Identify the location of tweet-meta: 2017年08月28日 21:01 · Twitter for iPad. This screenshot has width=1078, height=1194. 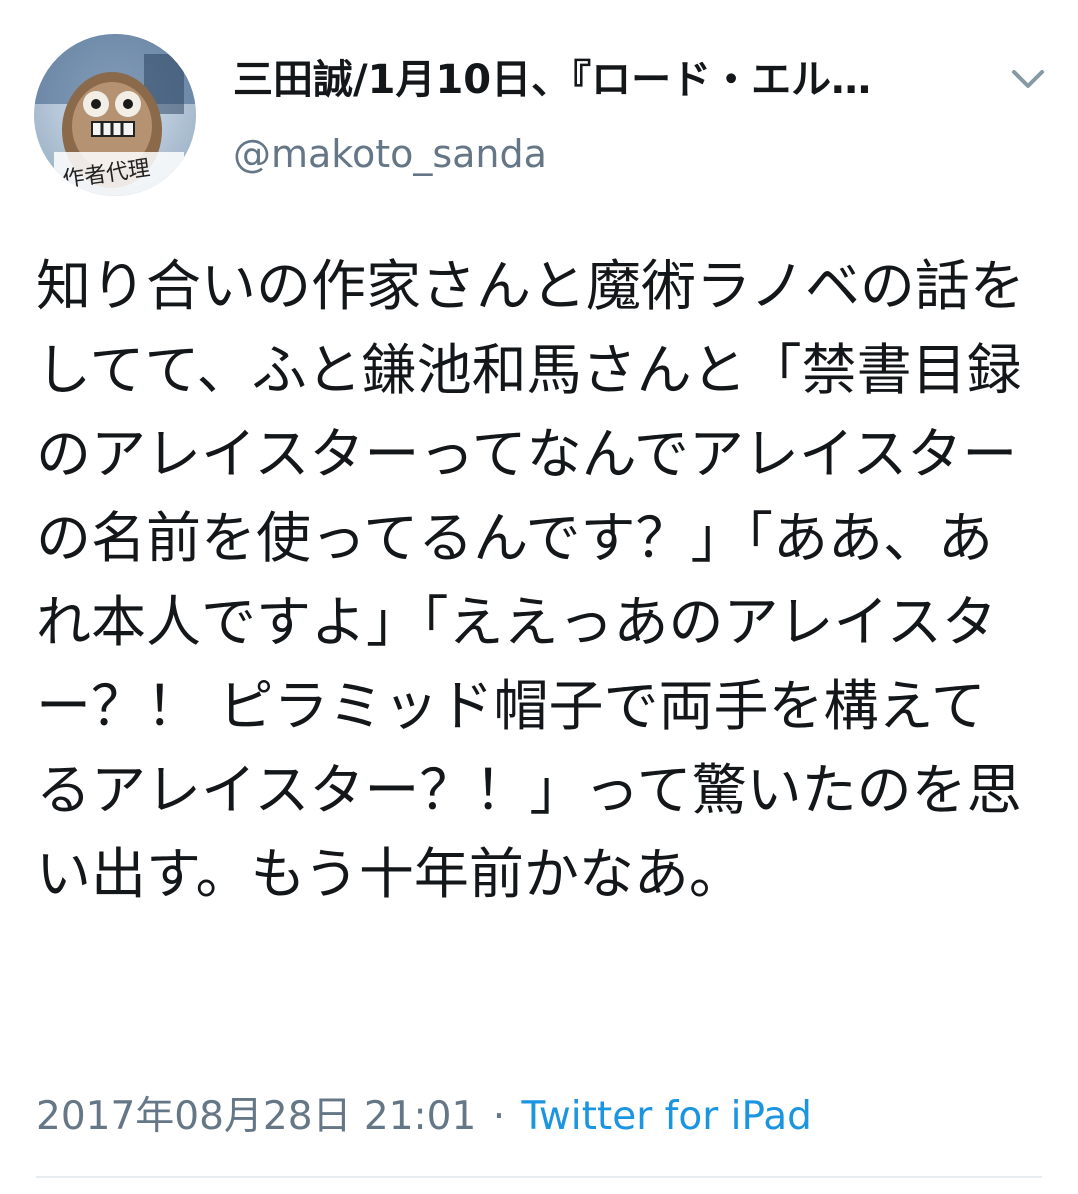
(424, 1117).